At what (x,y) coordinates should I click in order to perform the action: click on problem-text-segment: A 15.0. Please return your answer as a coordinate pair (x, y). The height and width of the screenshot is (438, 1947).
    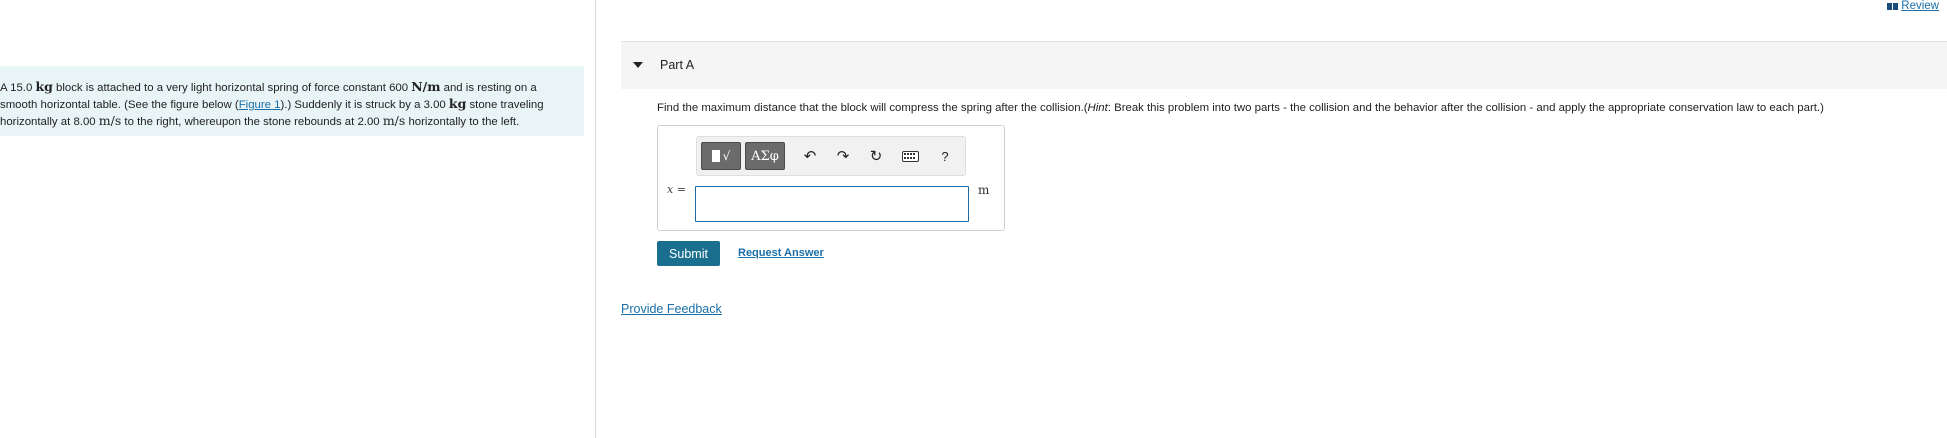
    Looking at the image, I should click on (18, 88).